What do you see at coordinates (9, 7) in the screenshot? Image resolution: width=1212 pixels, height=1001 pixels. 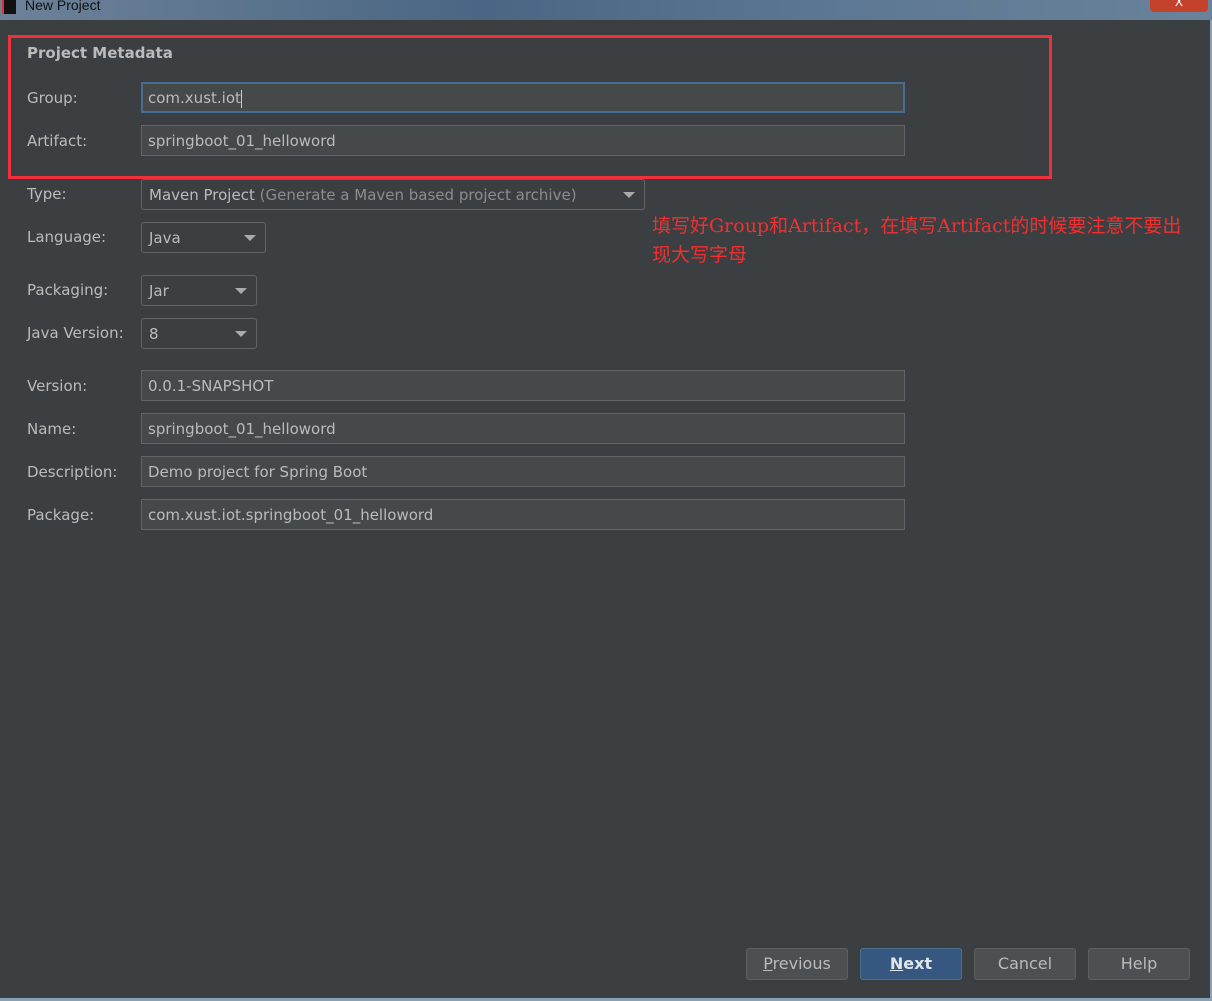 I see `app-icon` at bounding box center [9, 7].